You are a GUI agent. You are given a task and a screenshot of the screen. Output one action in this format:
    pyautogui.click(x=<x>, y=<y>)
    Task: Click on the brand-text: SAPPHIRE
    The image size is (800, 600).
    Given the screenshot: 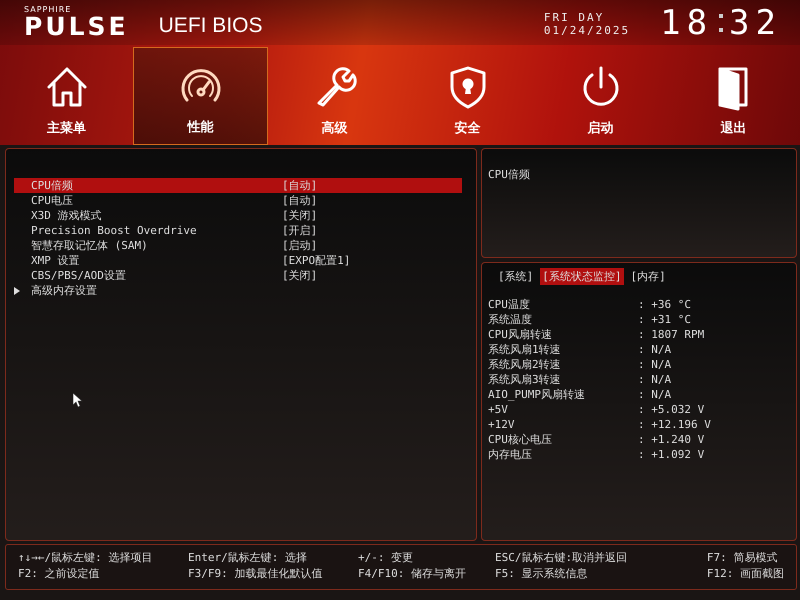 What is the action you would take?
    pyautogui.click(x=48, y=10)
    